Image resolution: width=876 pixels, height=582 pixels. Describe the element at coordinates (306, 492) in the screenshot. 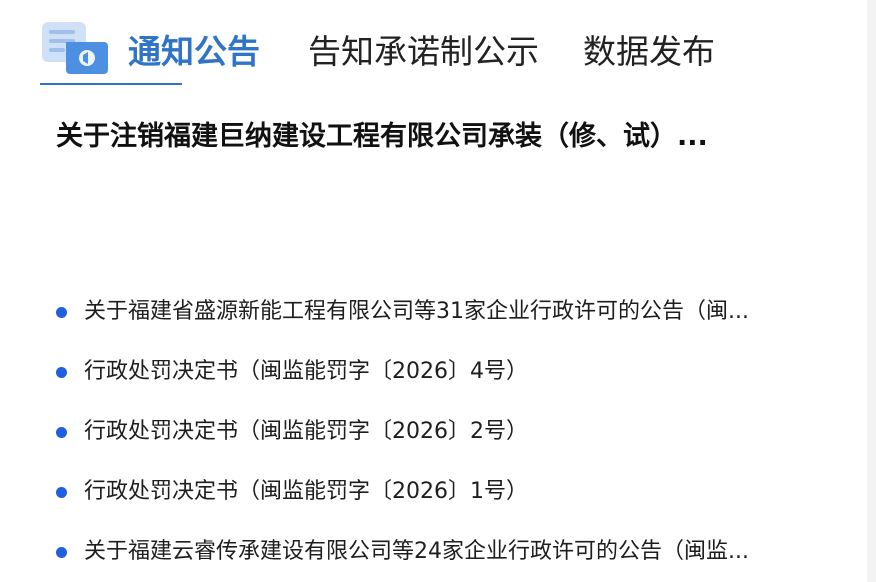

I see `news-item-title: 行政处罚决定书（闽监能罚字〔2026〕1号）` at that location.